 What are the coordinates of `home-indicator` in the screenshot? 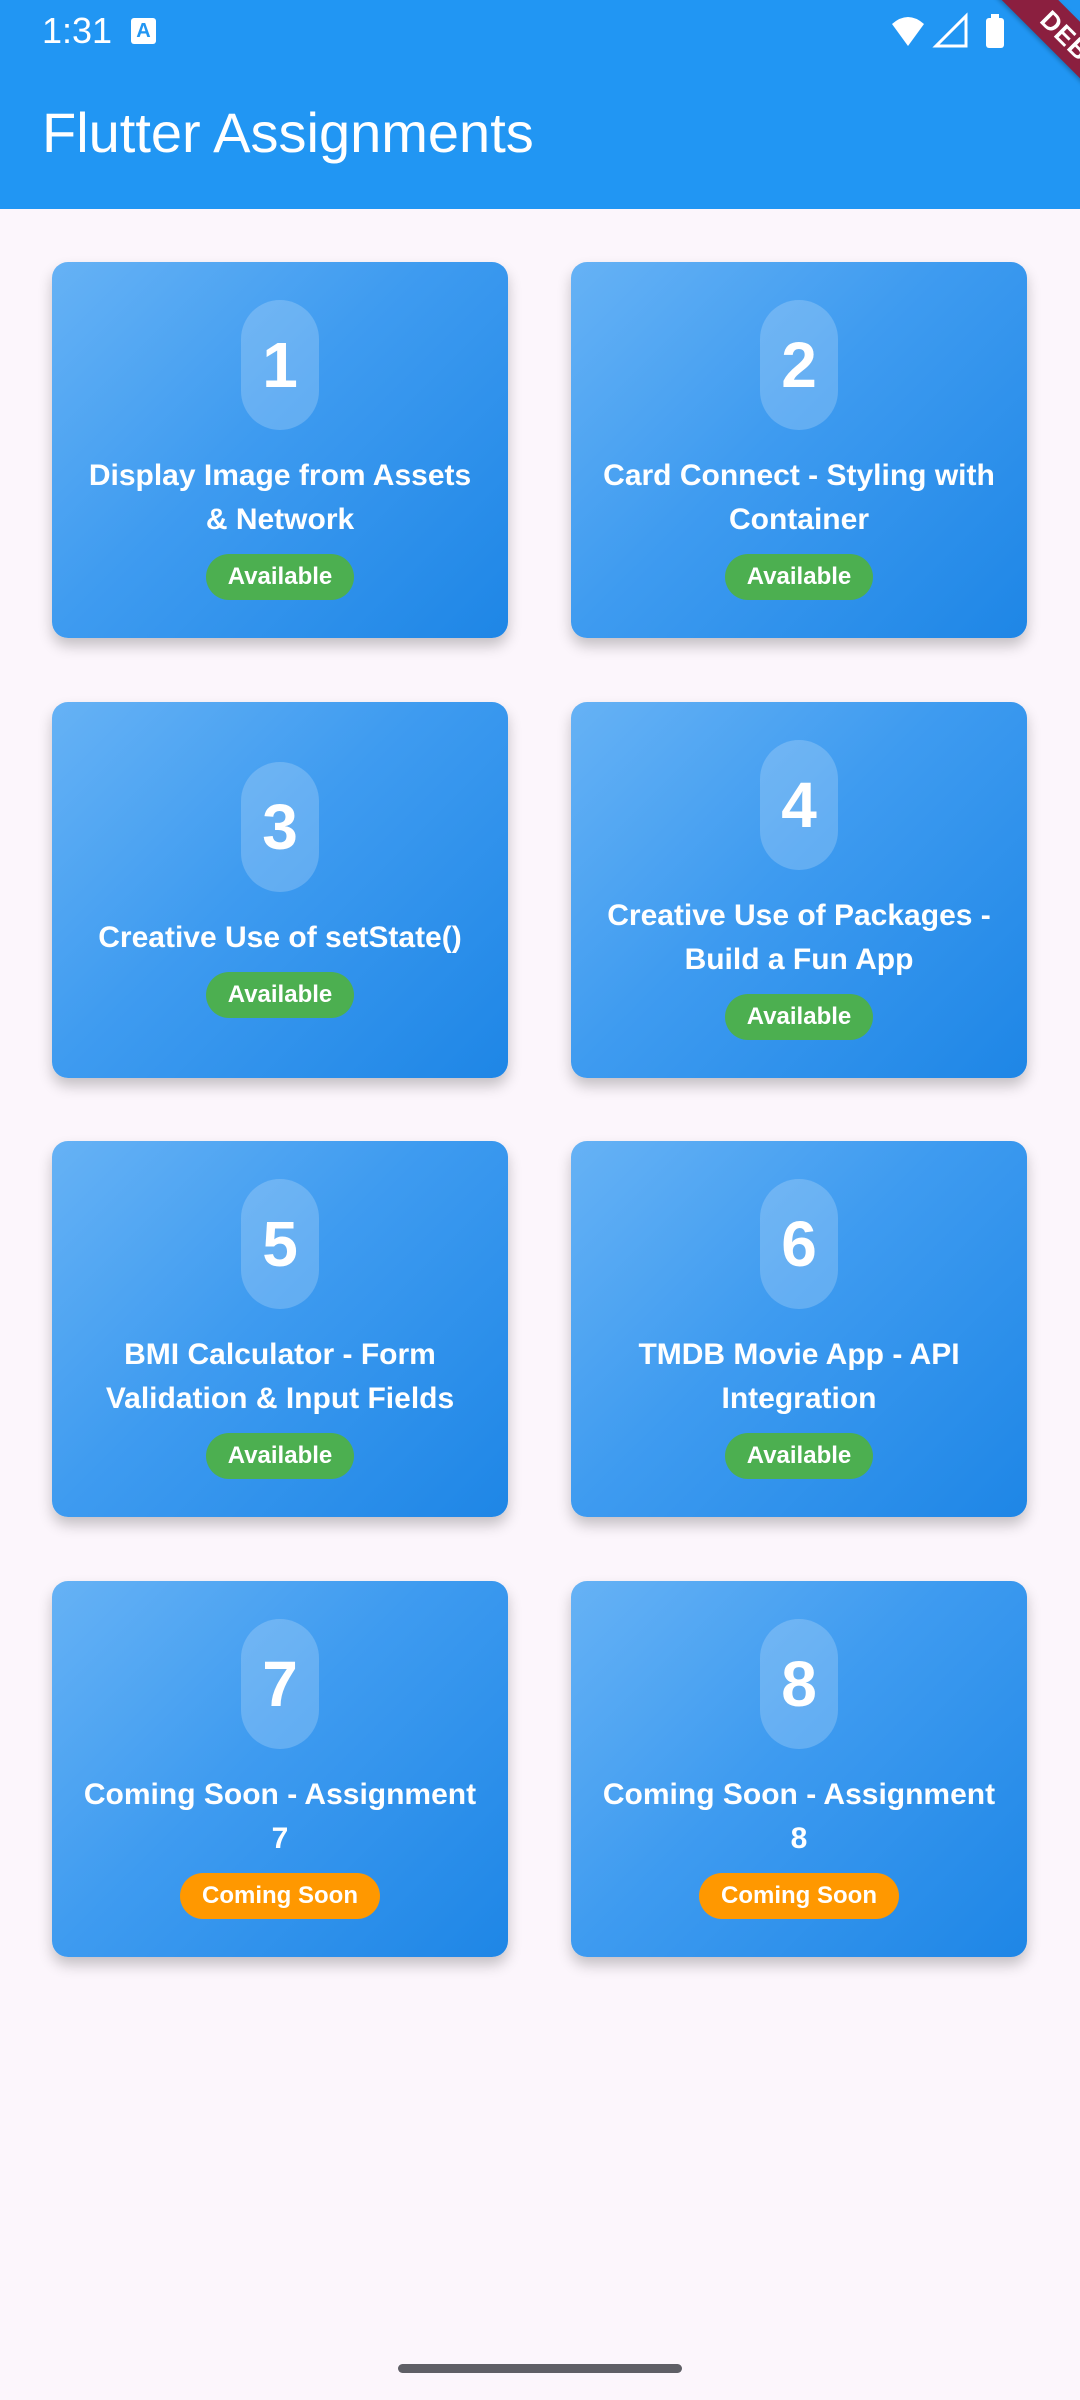 It's located at (540, 2368).